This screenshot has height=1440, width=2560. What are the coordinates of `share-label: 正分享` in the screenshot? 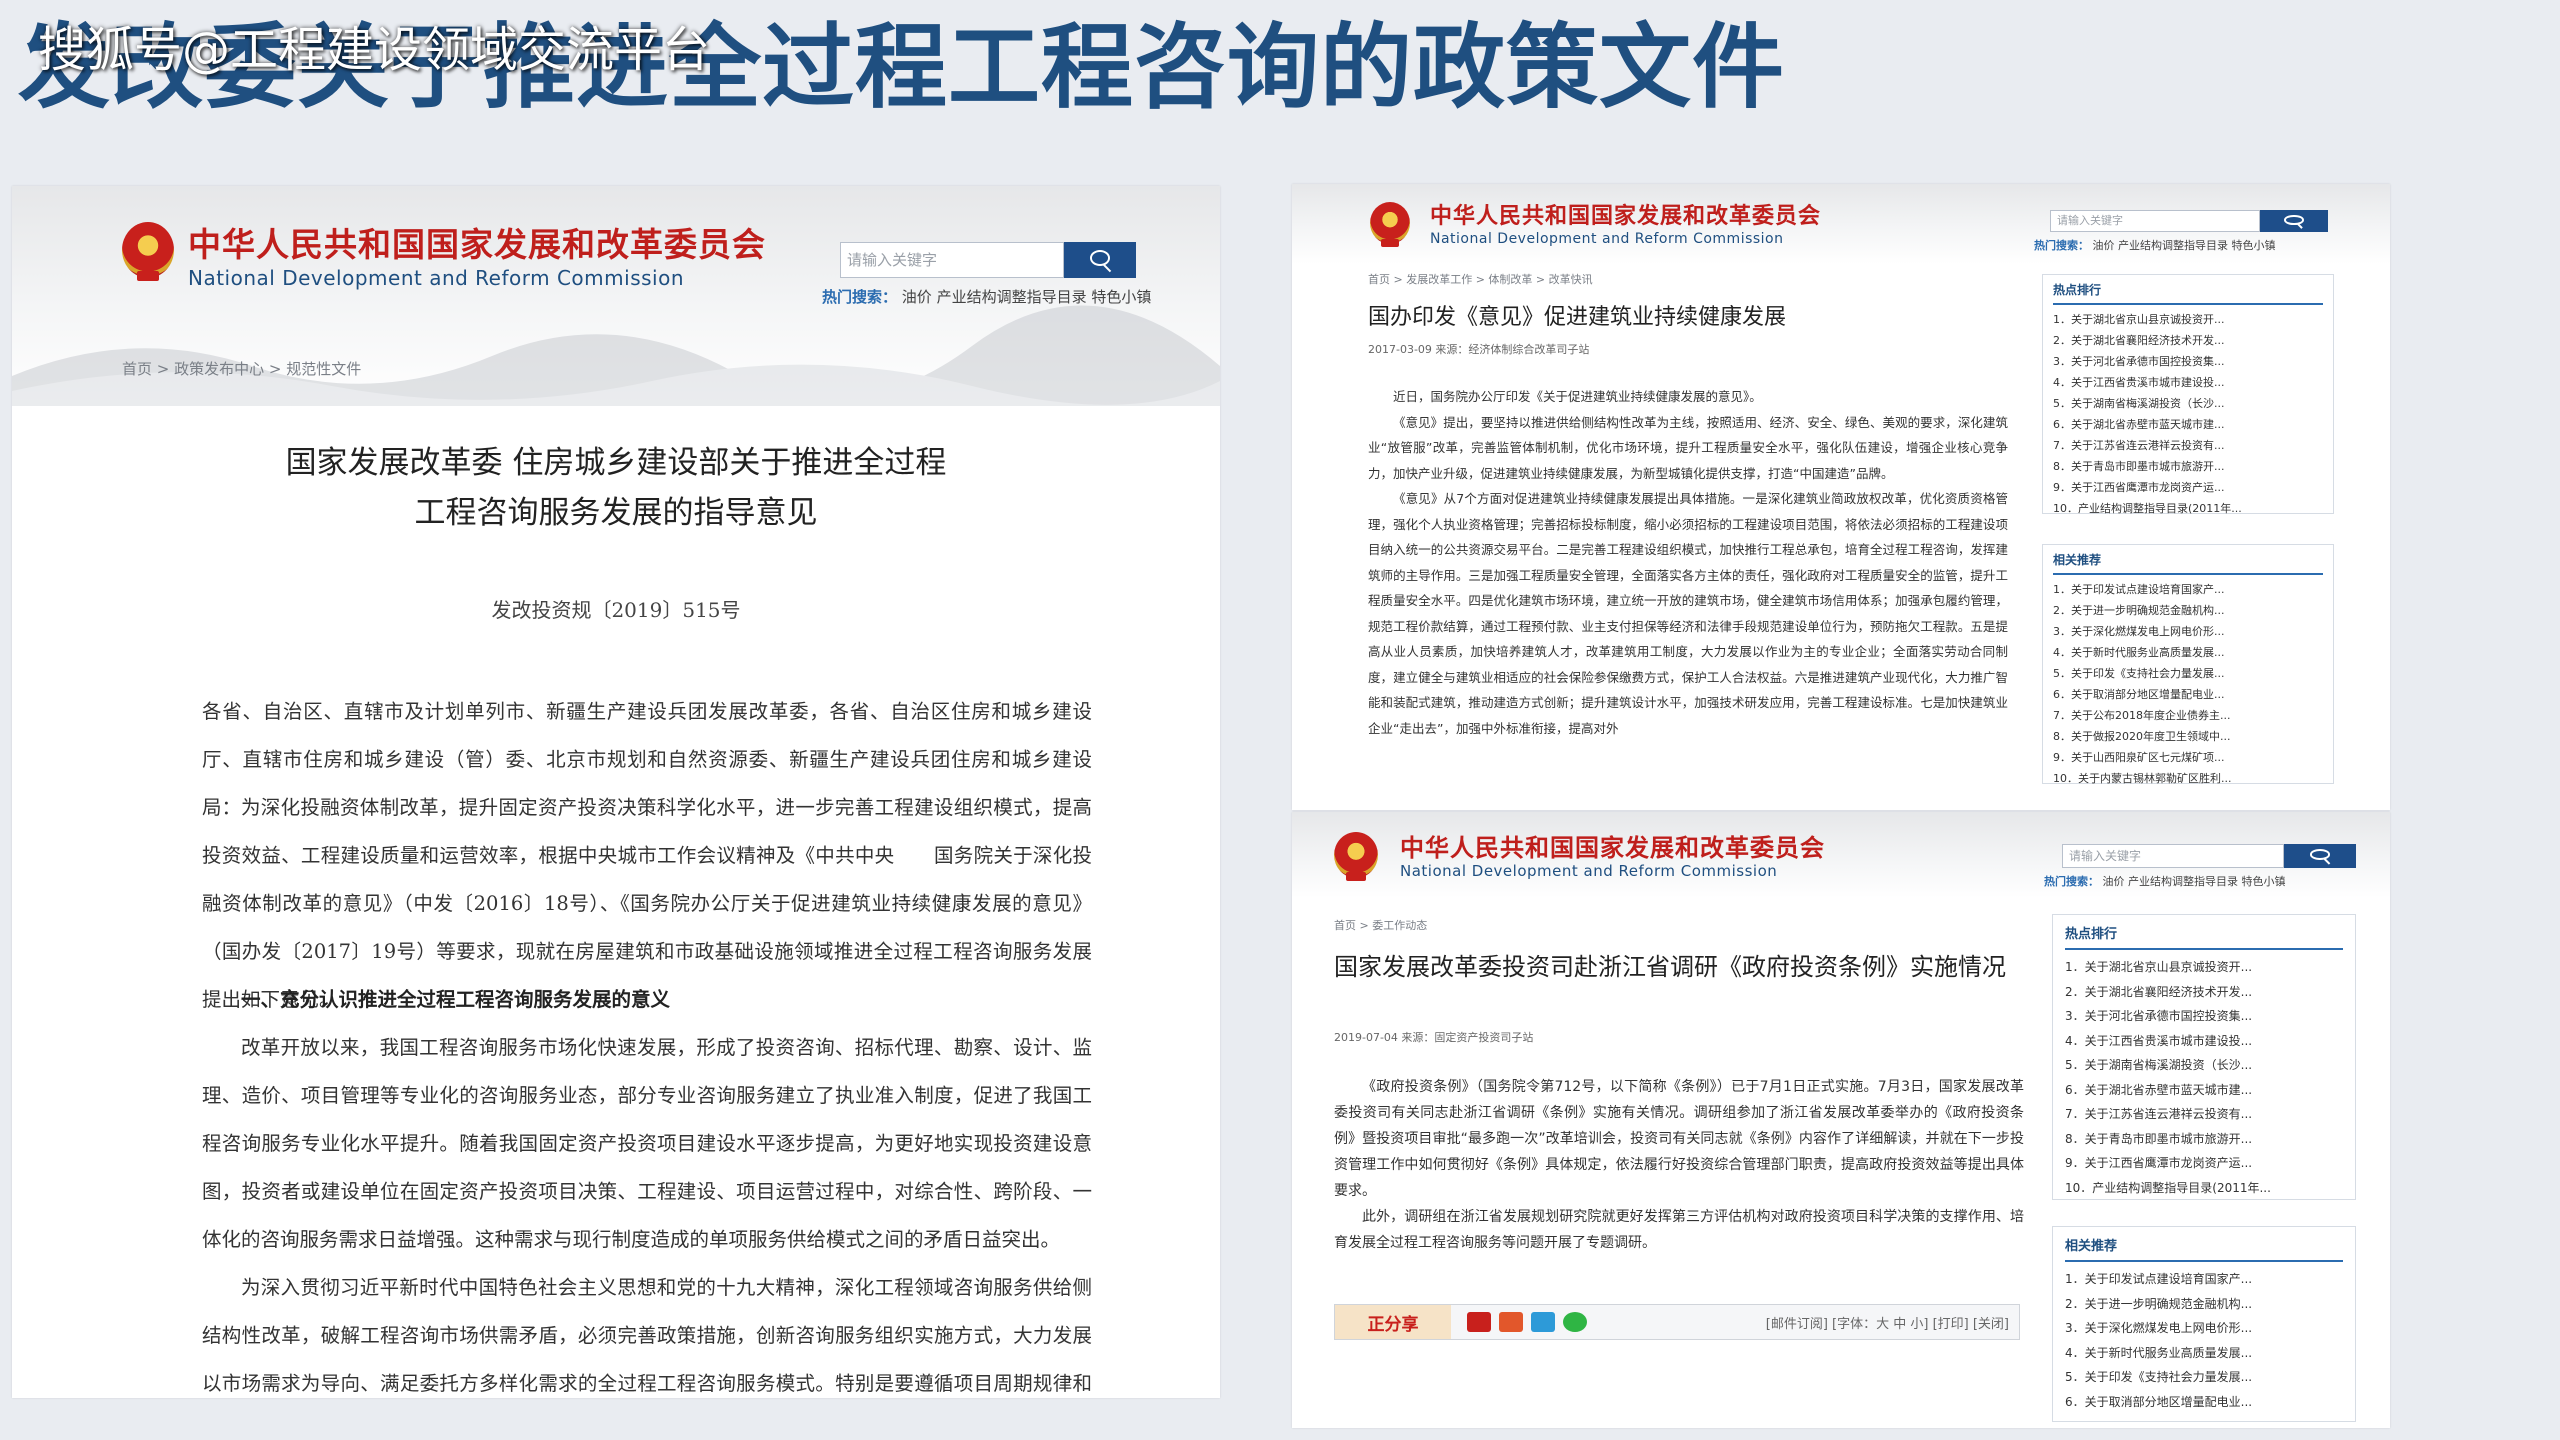 It's located at (1393, 1322).